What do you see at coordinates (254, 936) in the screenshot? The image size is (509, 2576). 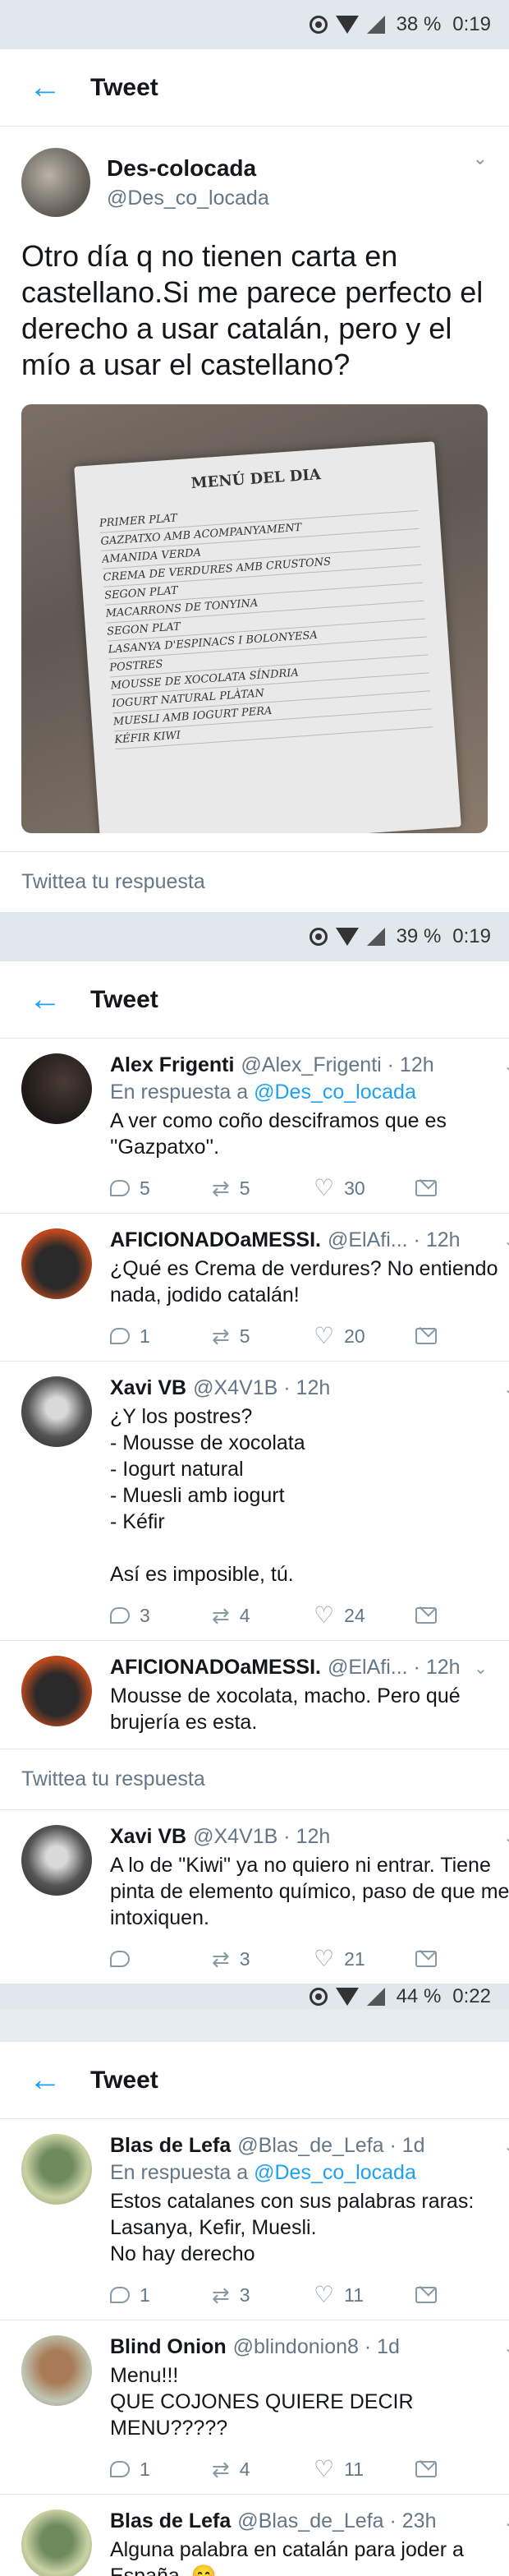 I see `status-bar: 39 % 0:19` at bounding box center [254, 936].